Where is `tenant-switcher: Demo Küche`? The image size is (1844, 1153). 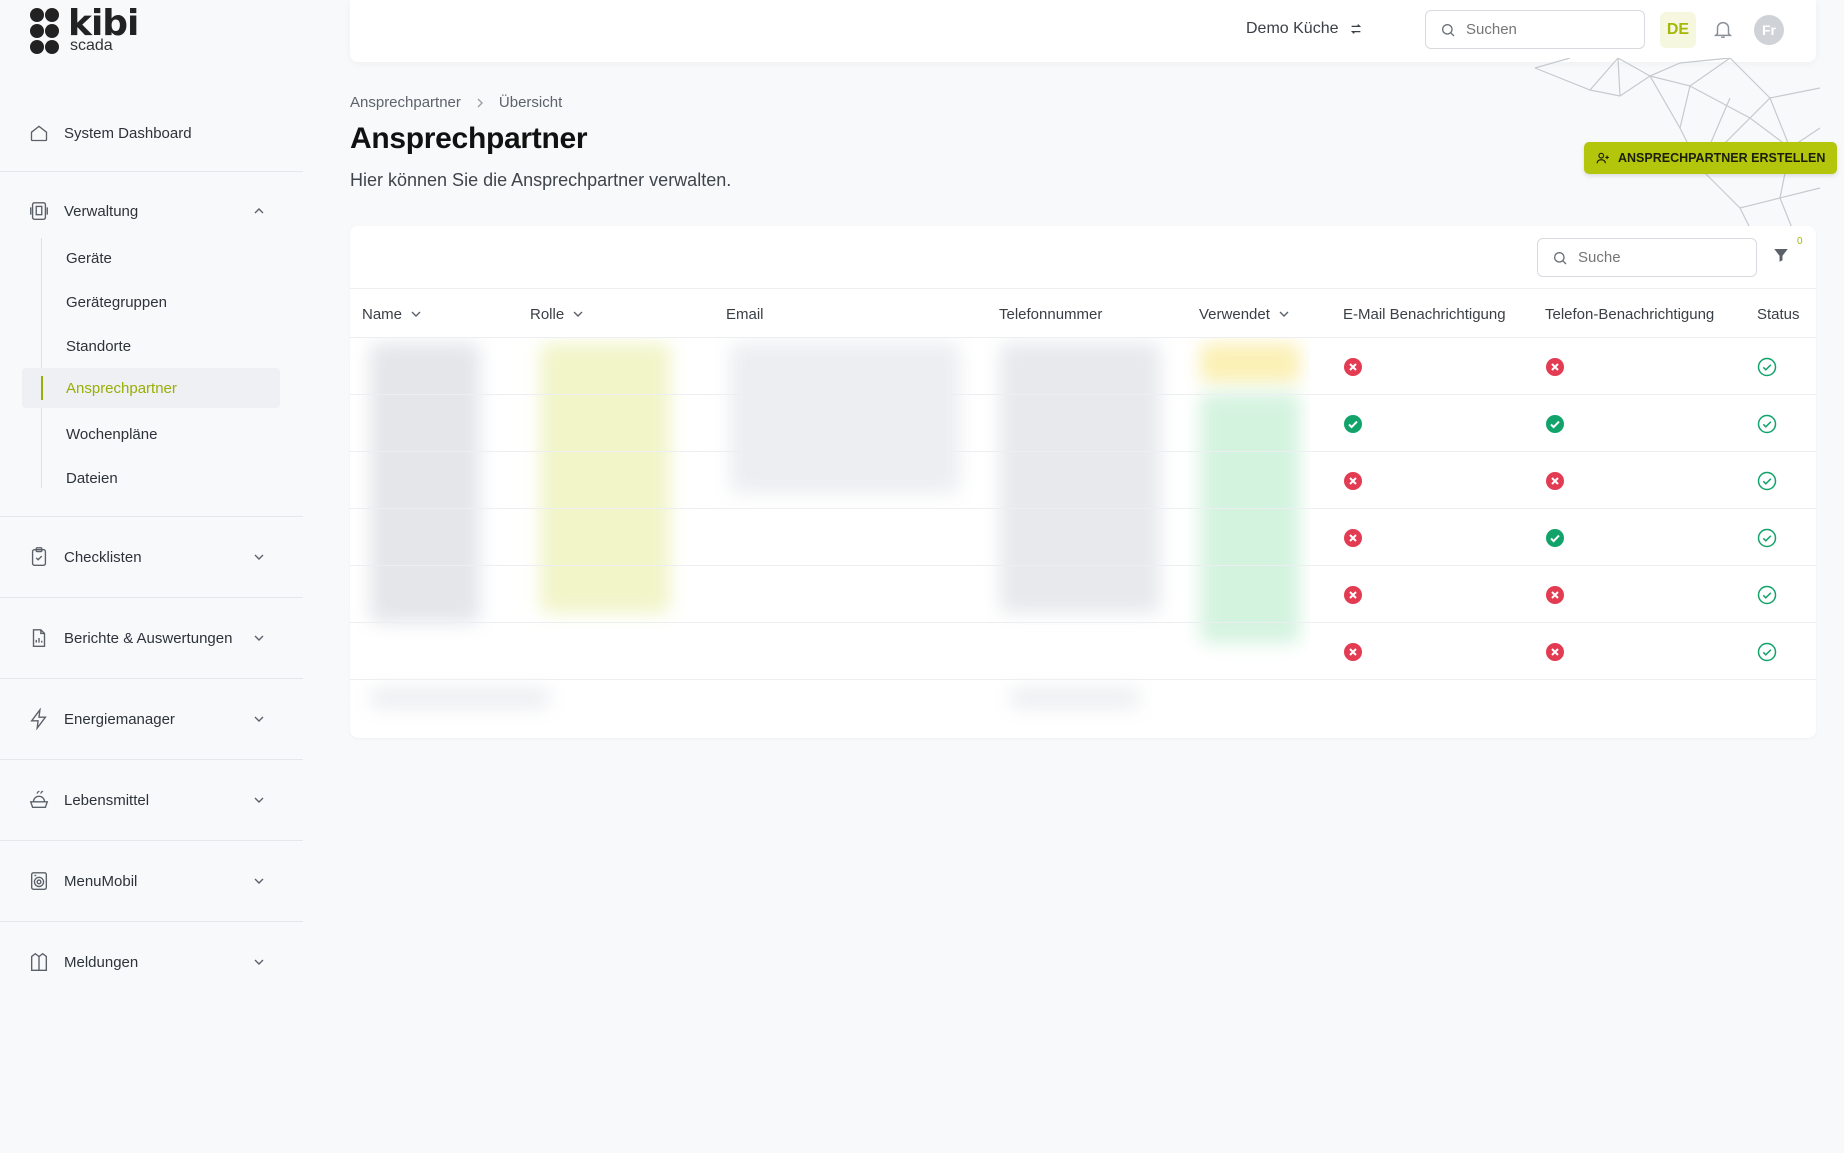
tenant-switcher: Demo Küche is located at coordinates (1304, 29).